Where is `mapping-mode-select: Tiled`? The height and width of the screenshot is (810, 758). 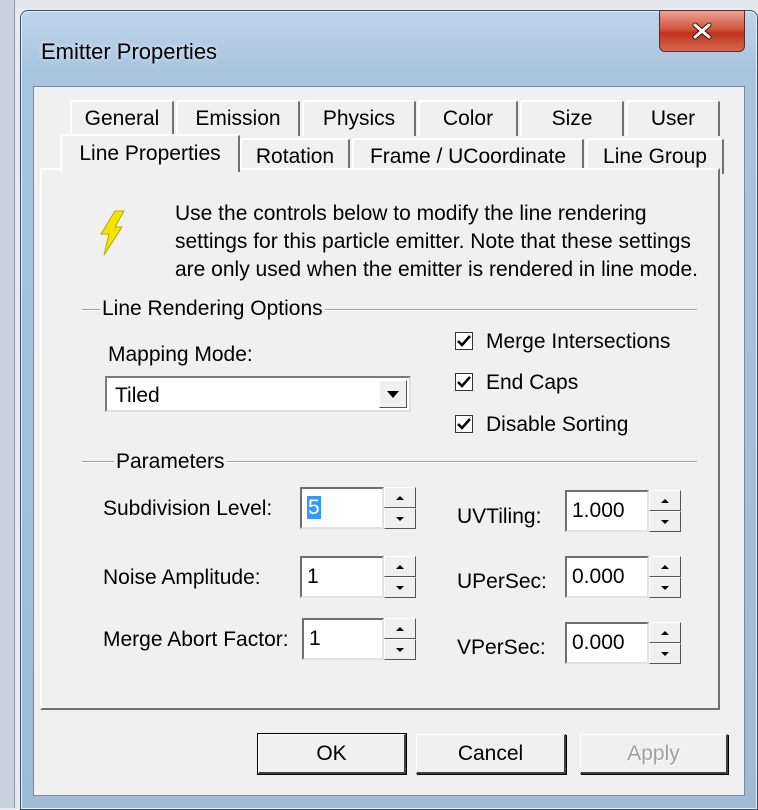 mapping-mode-select: Tiled is located at coordinates (258, 394).